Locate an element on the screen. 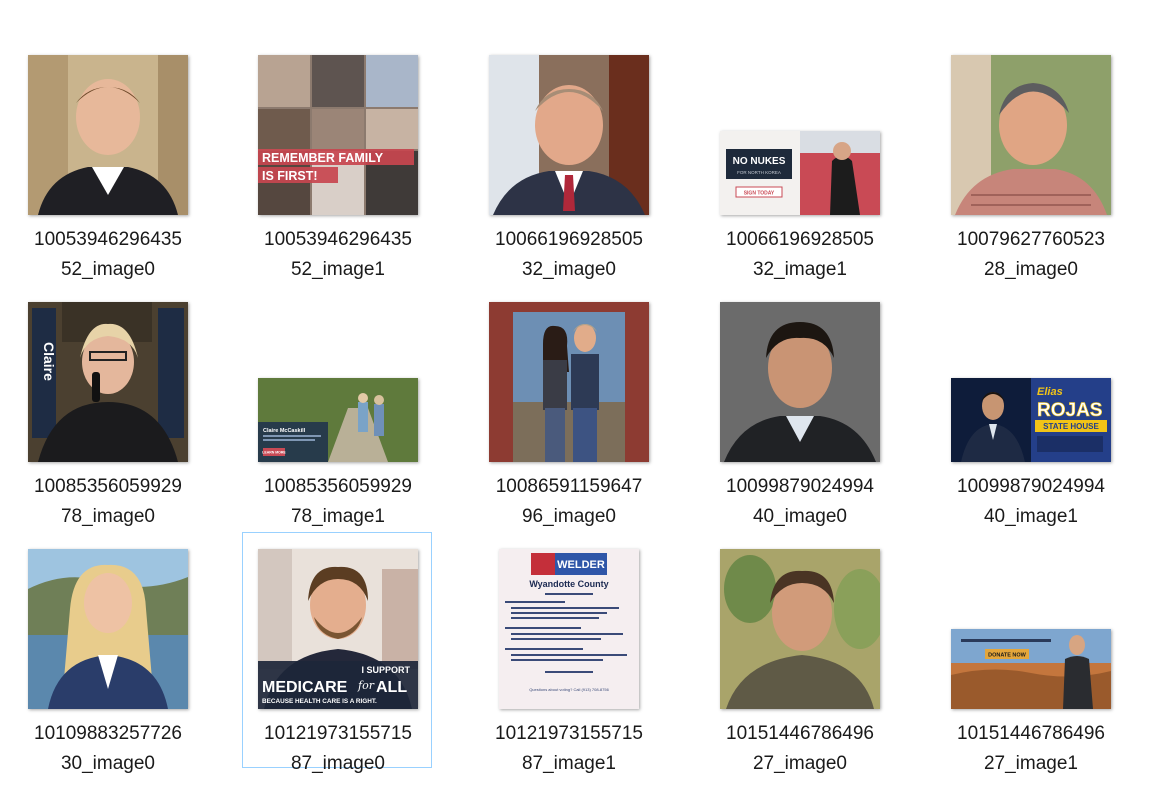  file-item: Claire 10085356059929 78_image0 is located at coordinates (107, 406).